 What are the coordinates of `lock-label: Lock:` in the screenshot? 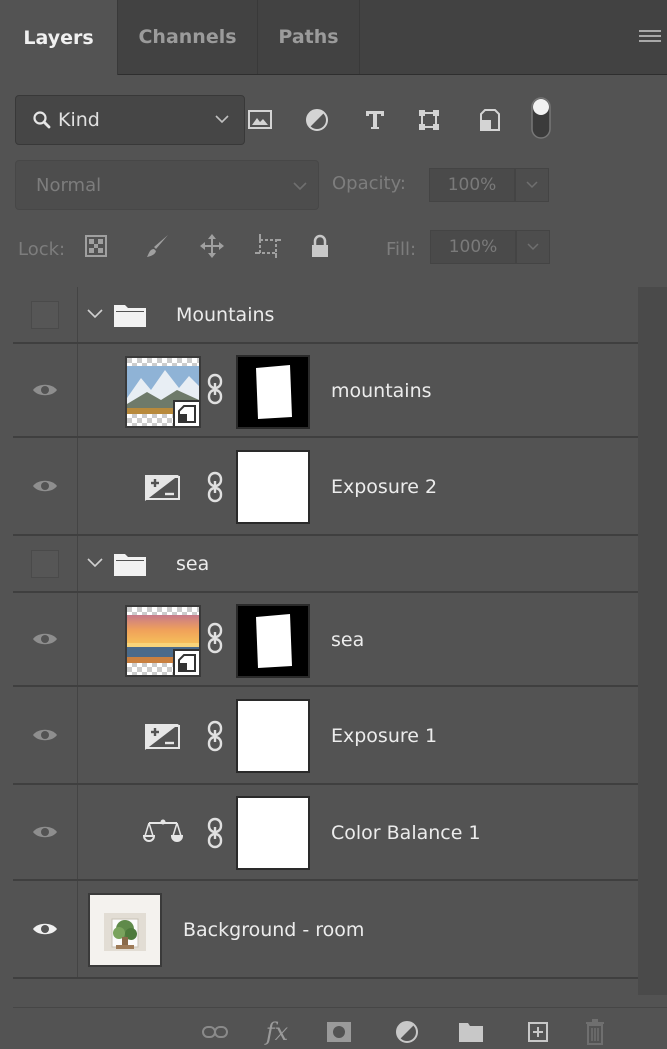 It's located at (42, 249).